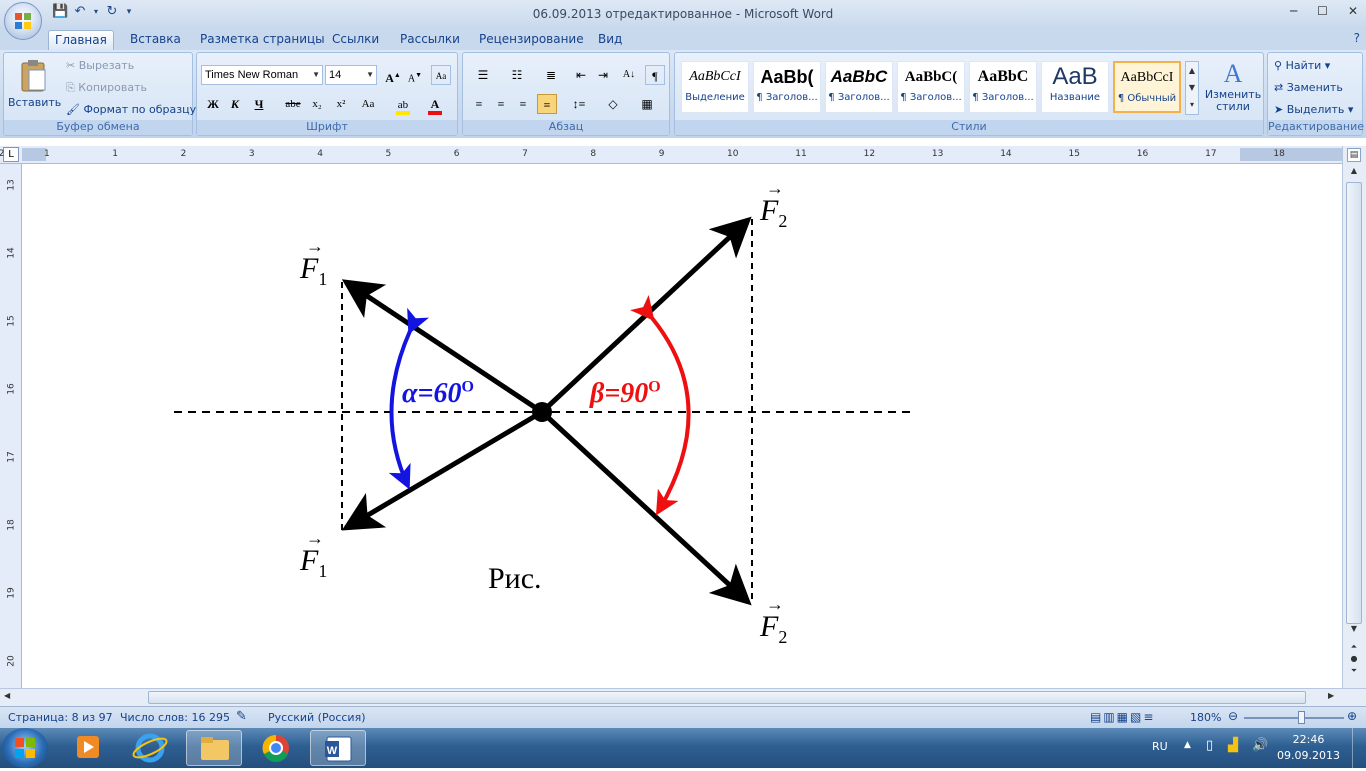  I want to click on prev-page-icon: ⏶, so click(1354, 648).